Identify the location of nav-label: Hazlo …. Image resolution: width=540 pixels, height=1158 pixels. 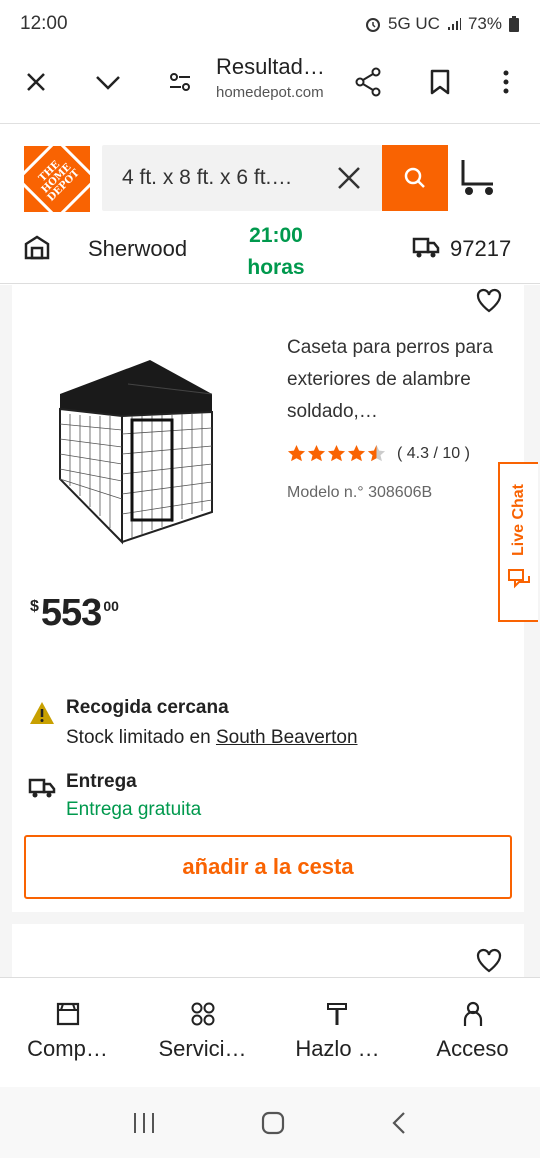
(337, 1048).